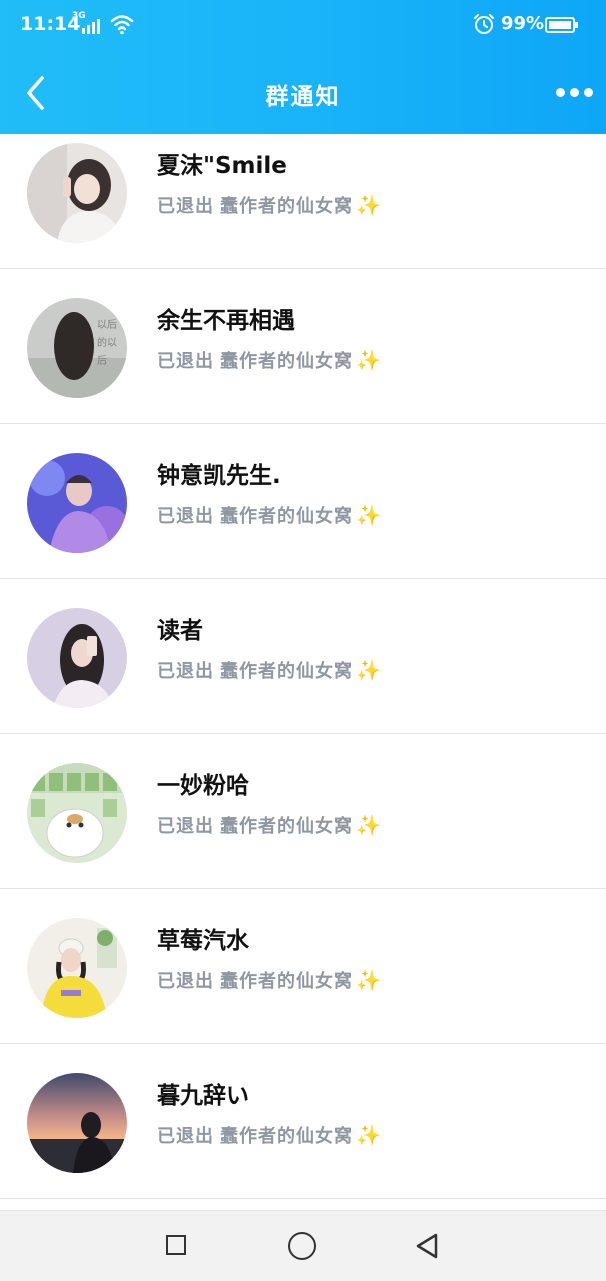  I want to click on list-item: 以后 的以 后 余生不再相遇 已退出 蠢作者的仙女窝 ✨, so click(303, 347).